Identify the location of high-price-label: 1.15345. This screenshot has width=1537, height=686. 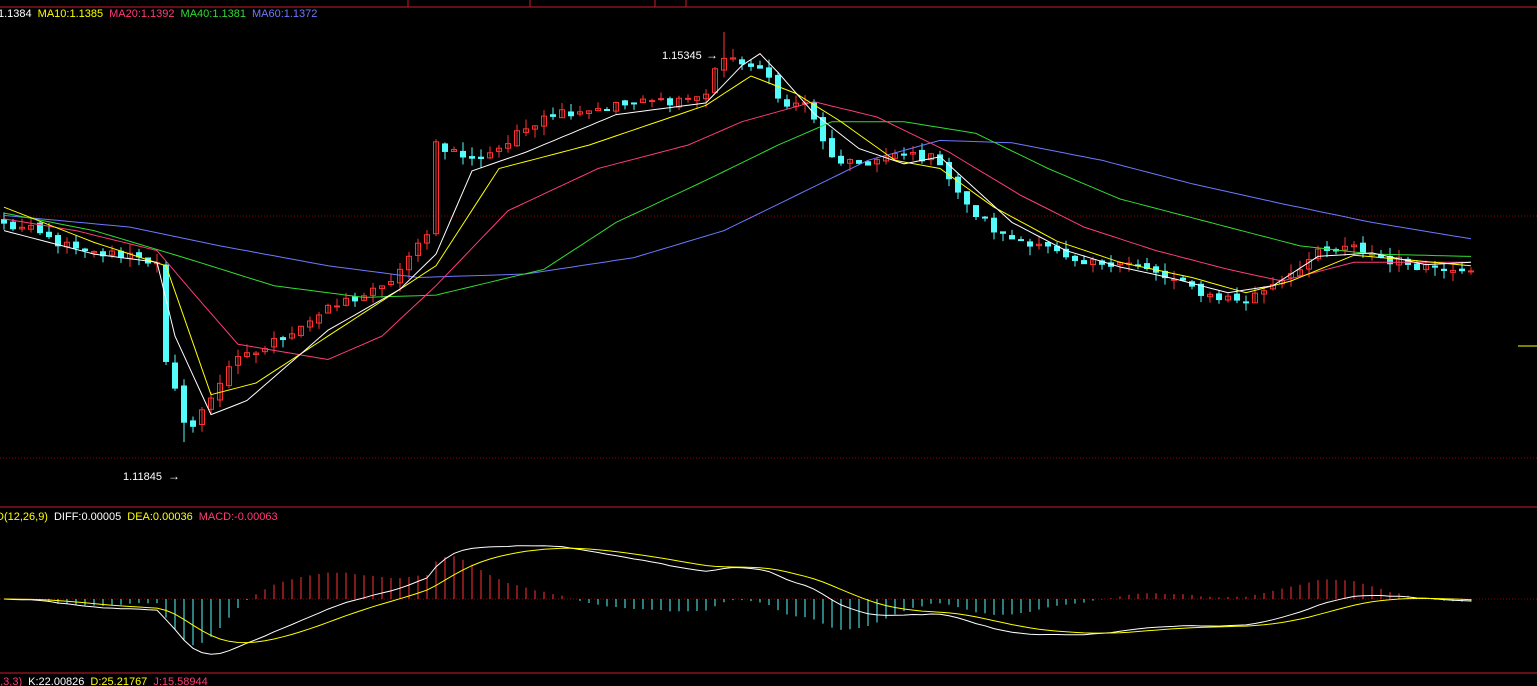
(682, 56).